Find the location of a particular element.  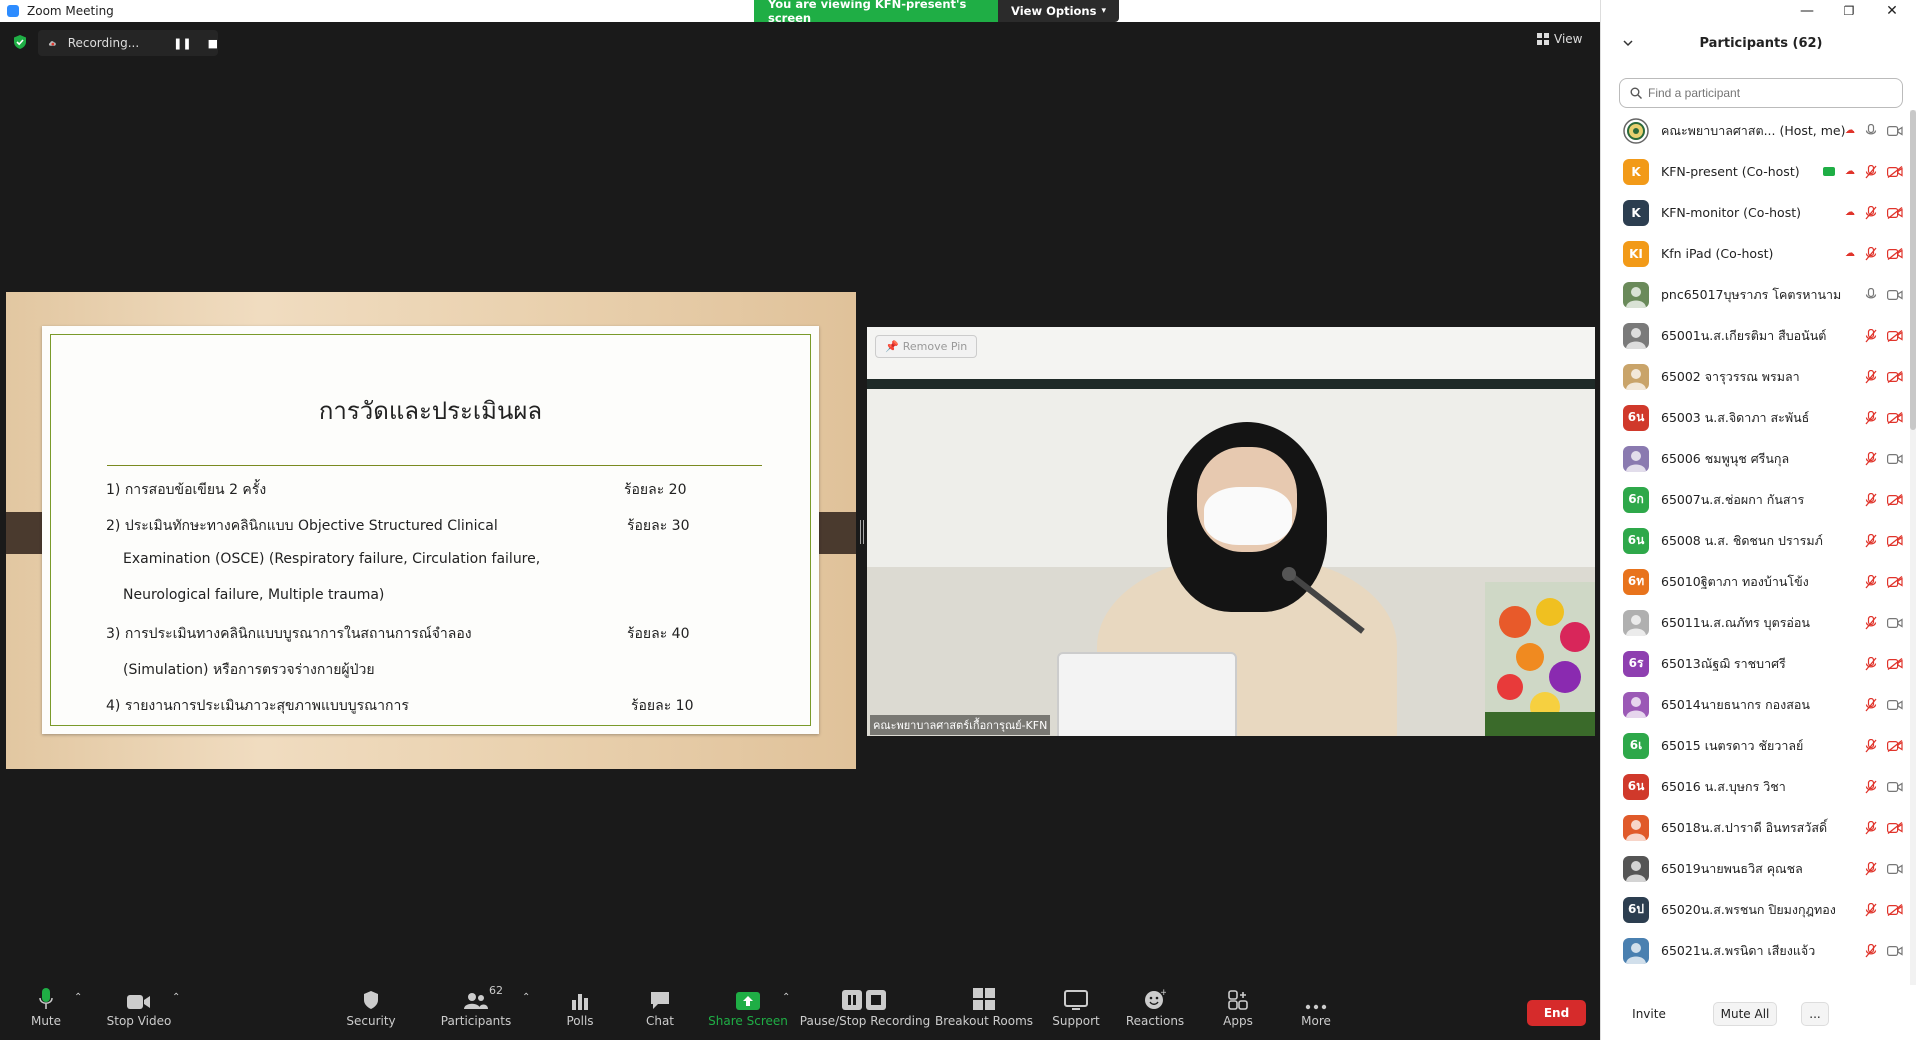

apps-label: Apps is located at coordinates (1238, 1021).